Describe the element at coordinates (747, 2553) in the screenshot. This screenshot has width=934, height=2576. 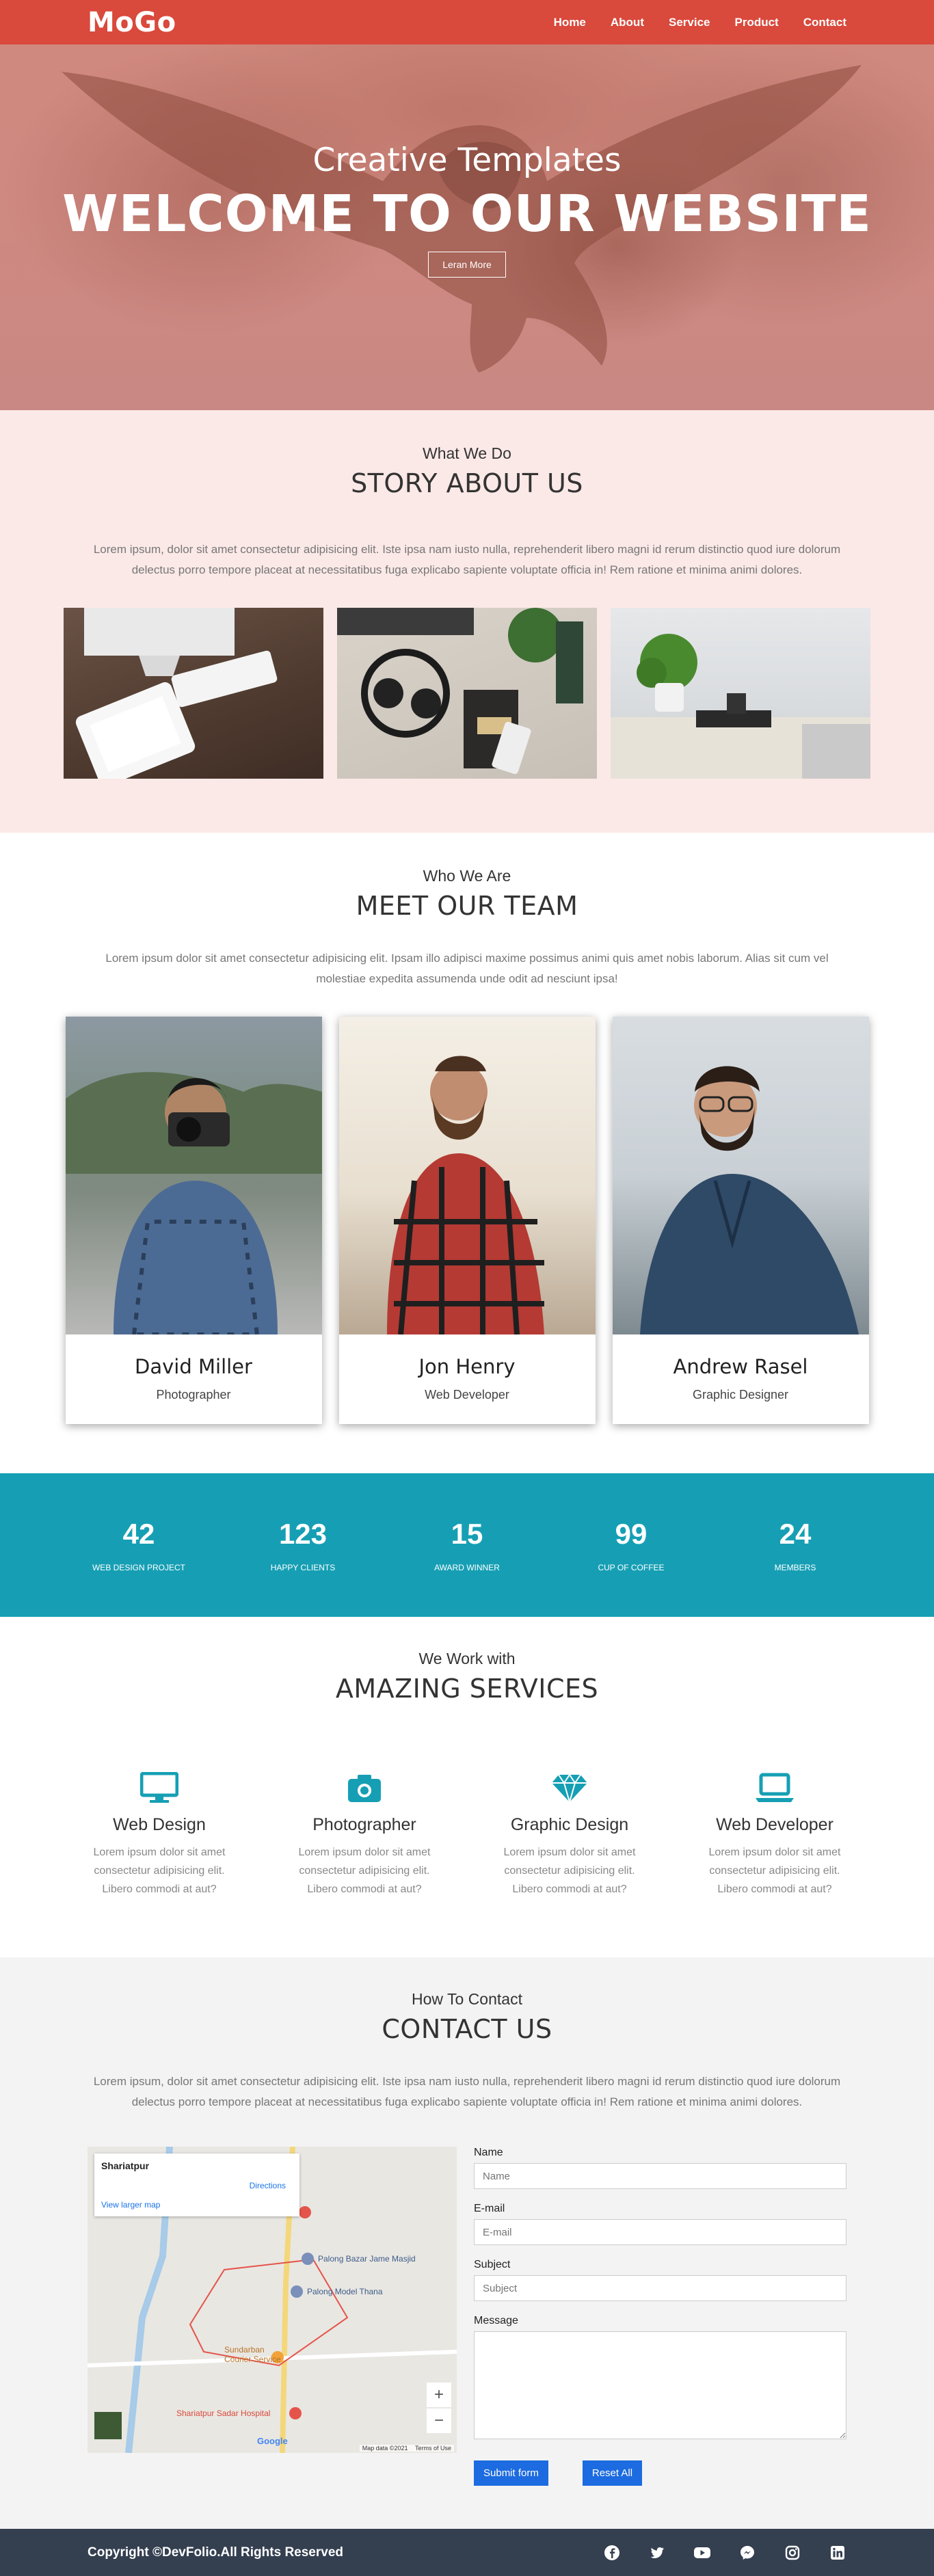
I see `messenger-icon` at that location.